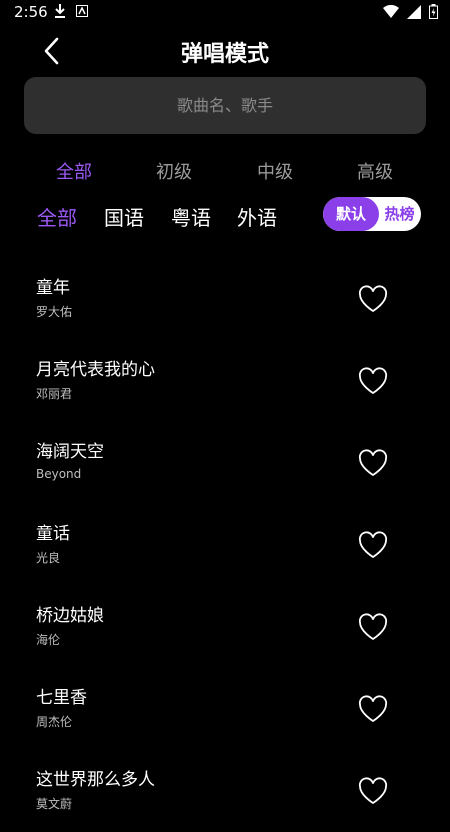  I want to click on song-item: 桥边姑娘 海伦, so click(225, 627).